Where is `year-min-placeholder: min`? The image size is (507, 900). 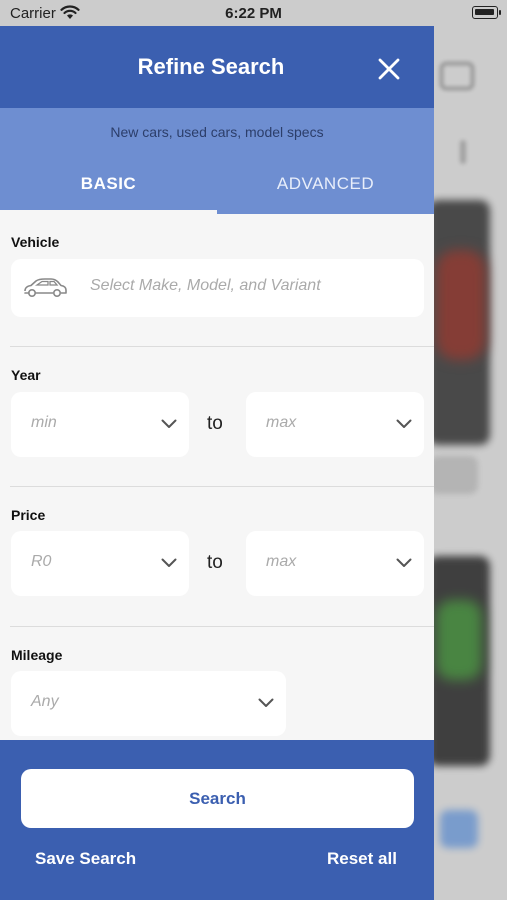 year-min-placeholder: min is located at coordinates (44, 422).